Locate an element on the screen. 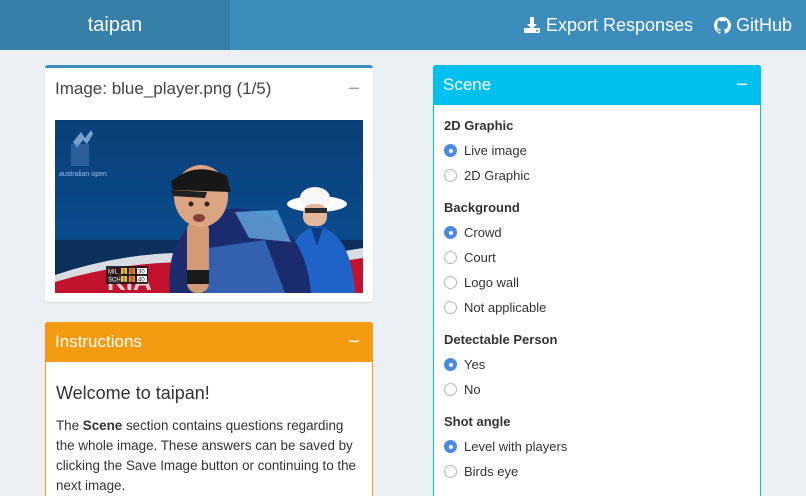  export-responses-label: Export Responses is located at coordinates (620, 25).